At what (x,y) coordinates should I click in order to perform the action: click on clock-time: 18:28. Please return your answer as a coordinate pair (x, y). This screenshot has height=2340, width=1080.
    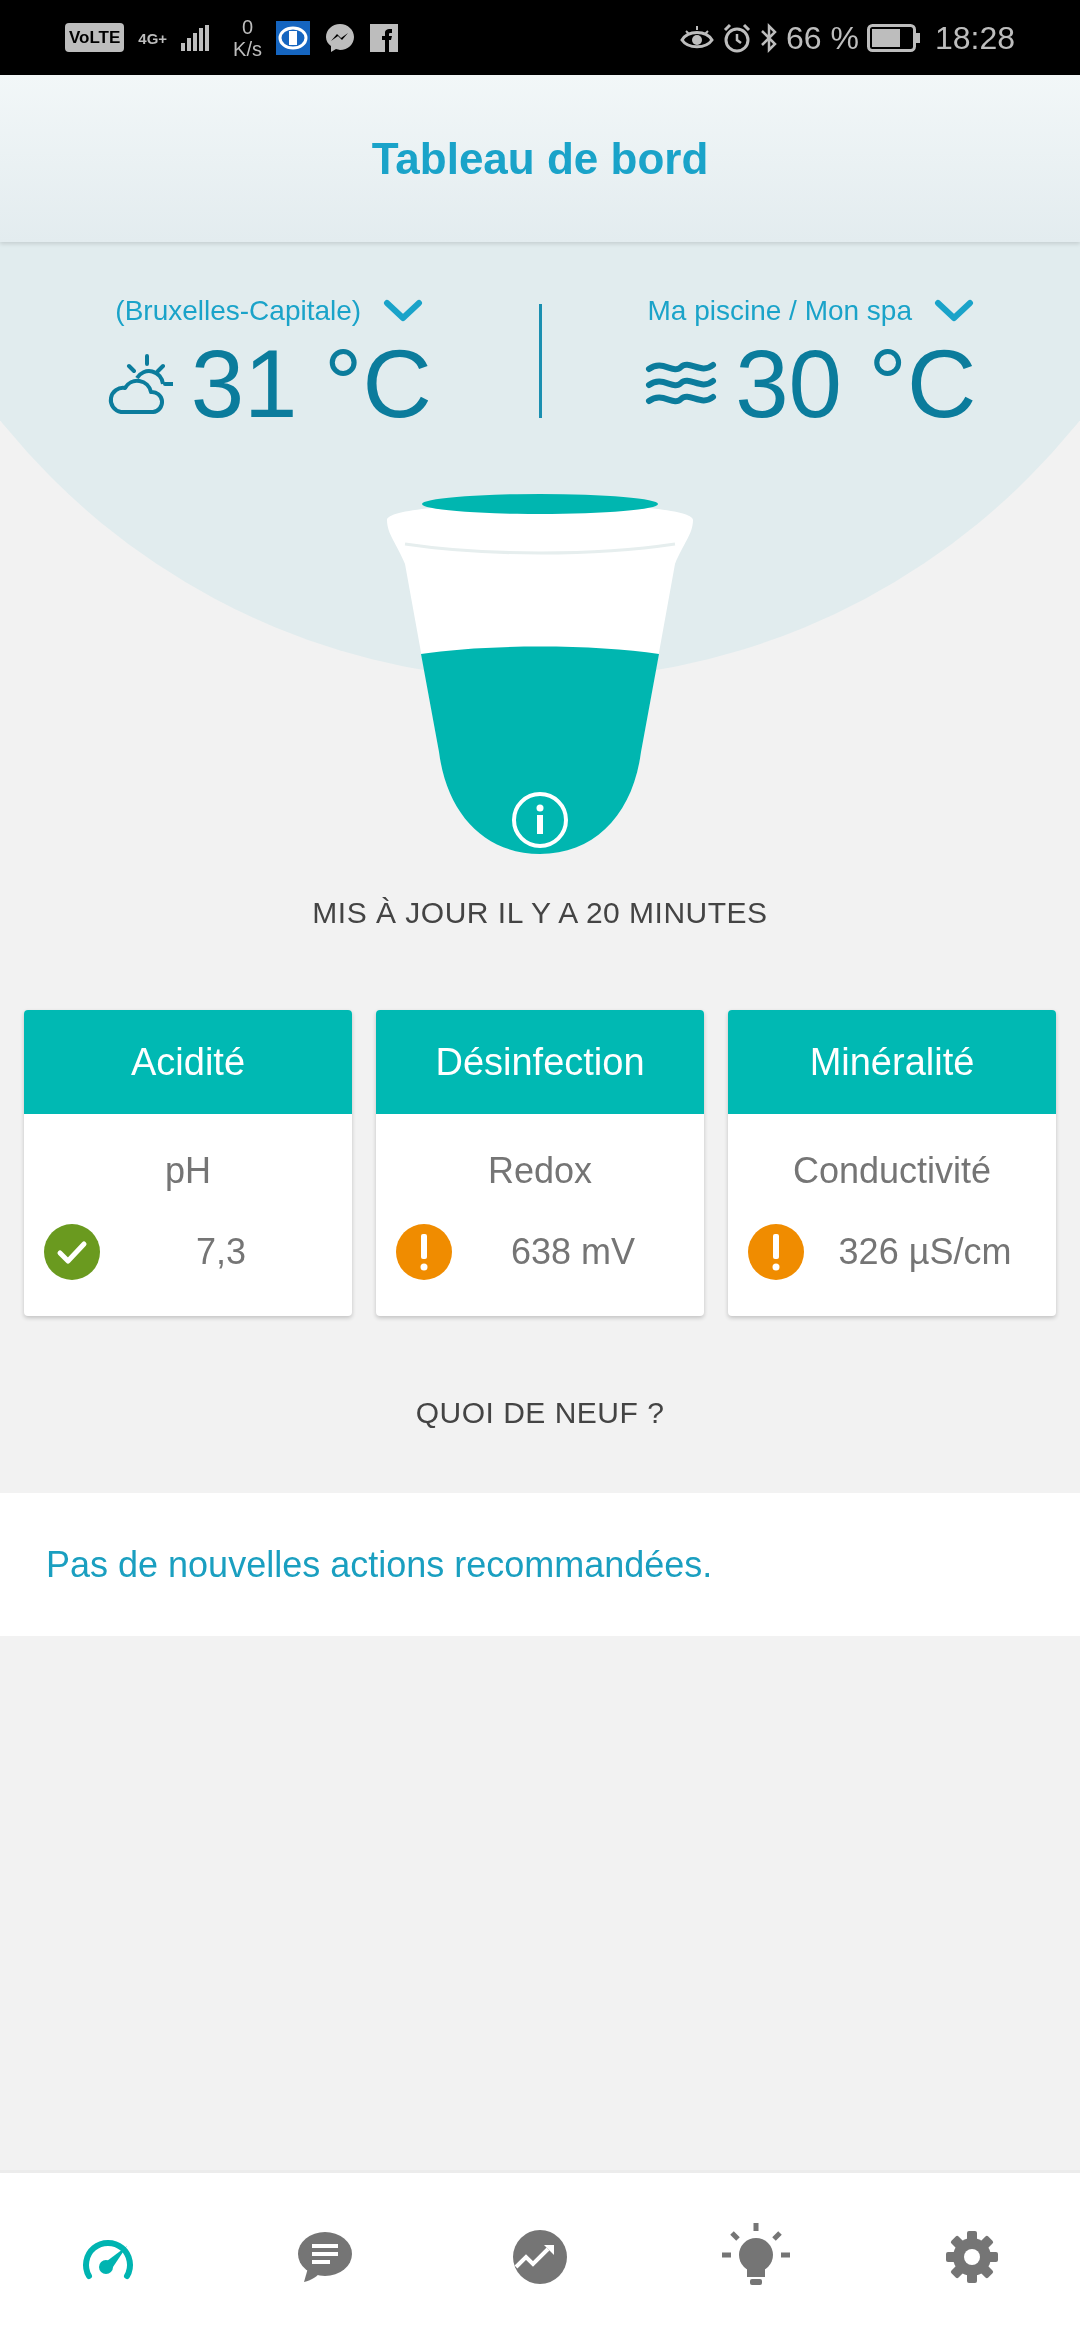
    Looking at the image, I should click on (974, 38).